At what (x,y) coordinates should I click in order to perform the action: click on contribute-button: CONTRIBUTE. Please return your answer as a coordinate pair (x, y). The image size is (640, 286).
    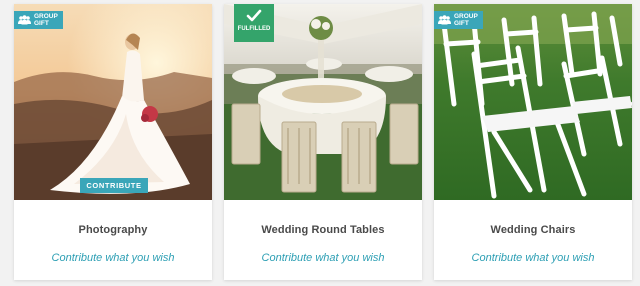
    Looking at the image, I should click on (114, 185).